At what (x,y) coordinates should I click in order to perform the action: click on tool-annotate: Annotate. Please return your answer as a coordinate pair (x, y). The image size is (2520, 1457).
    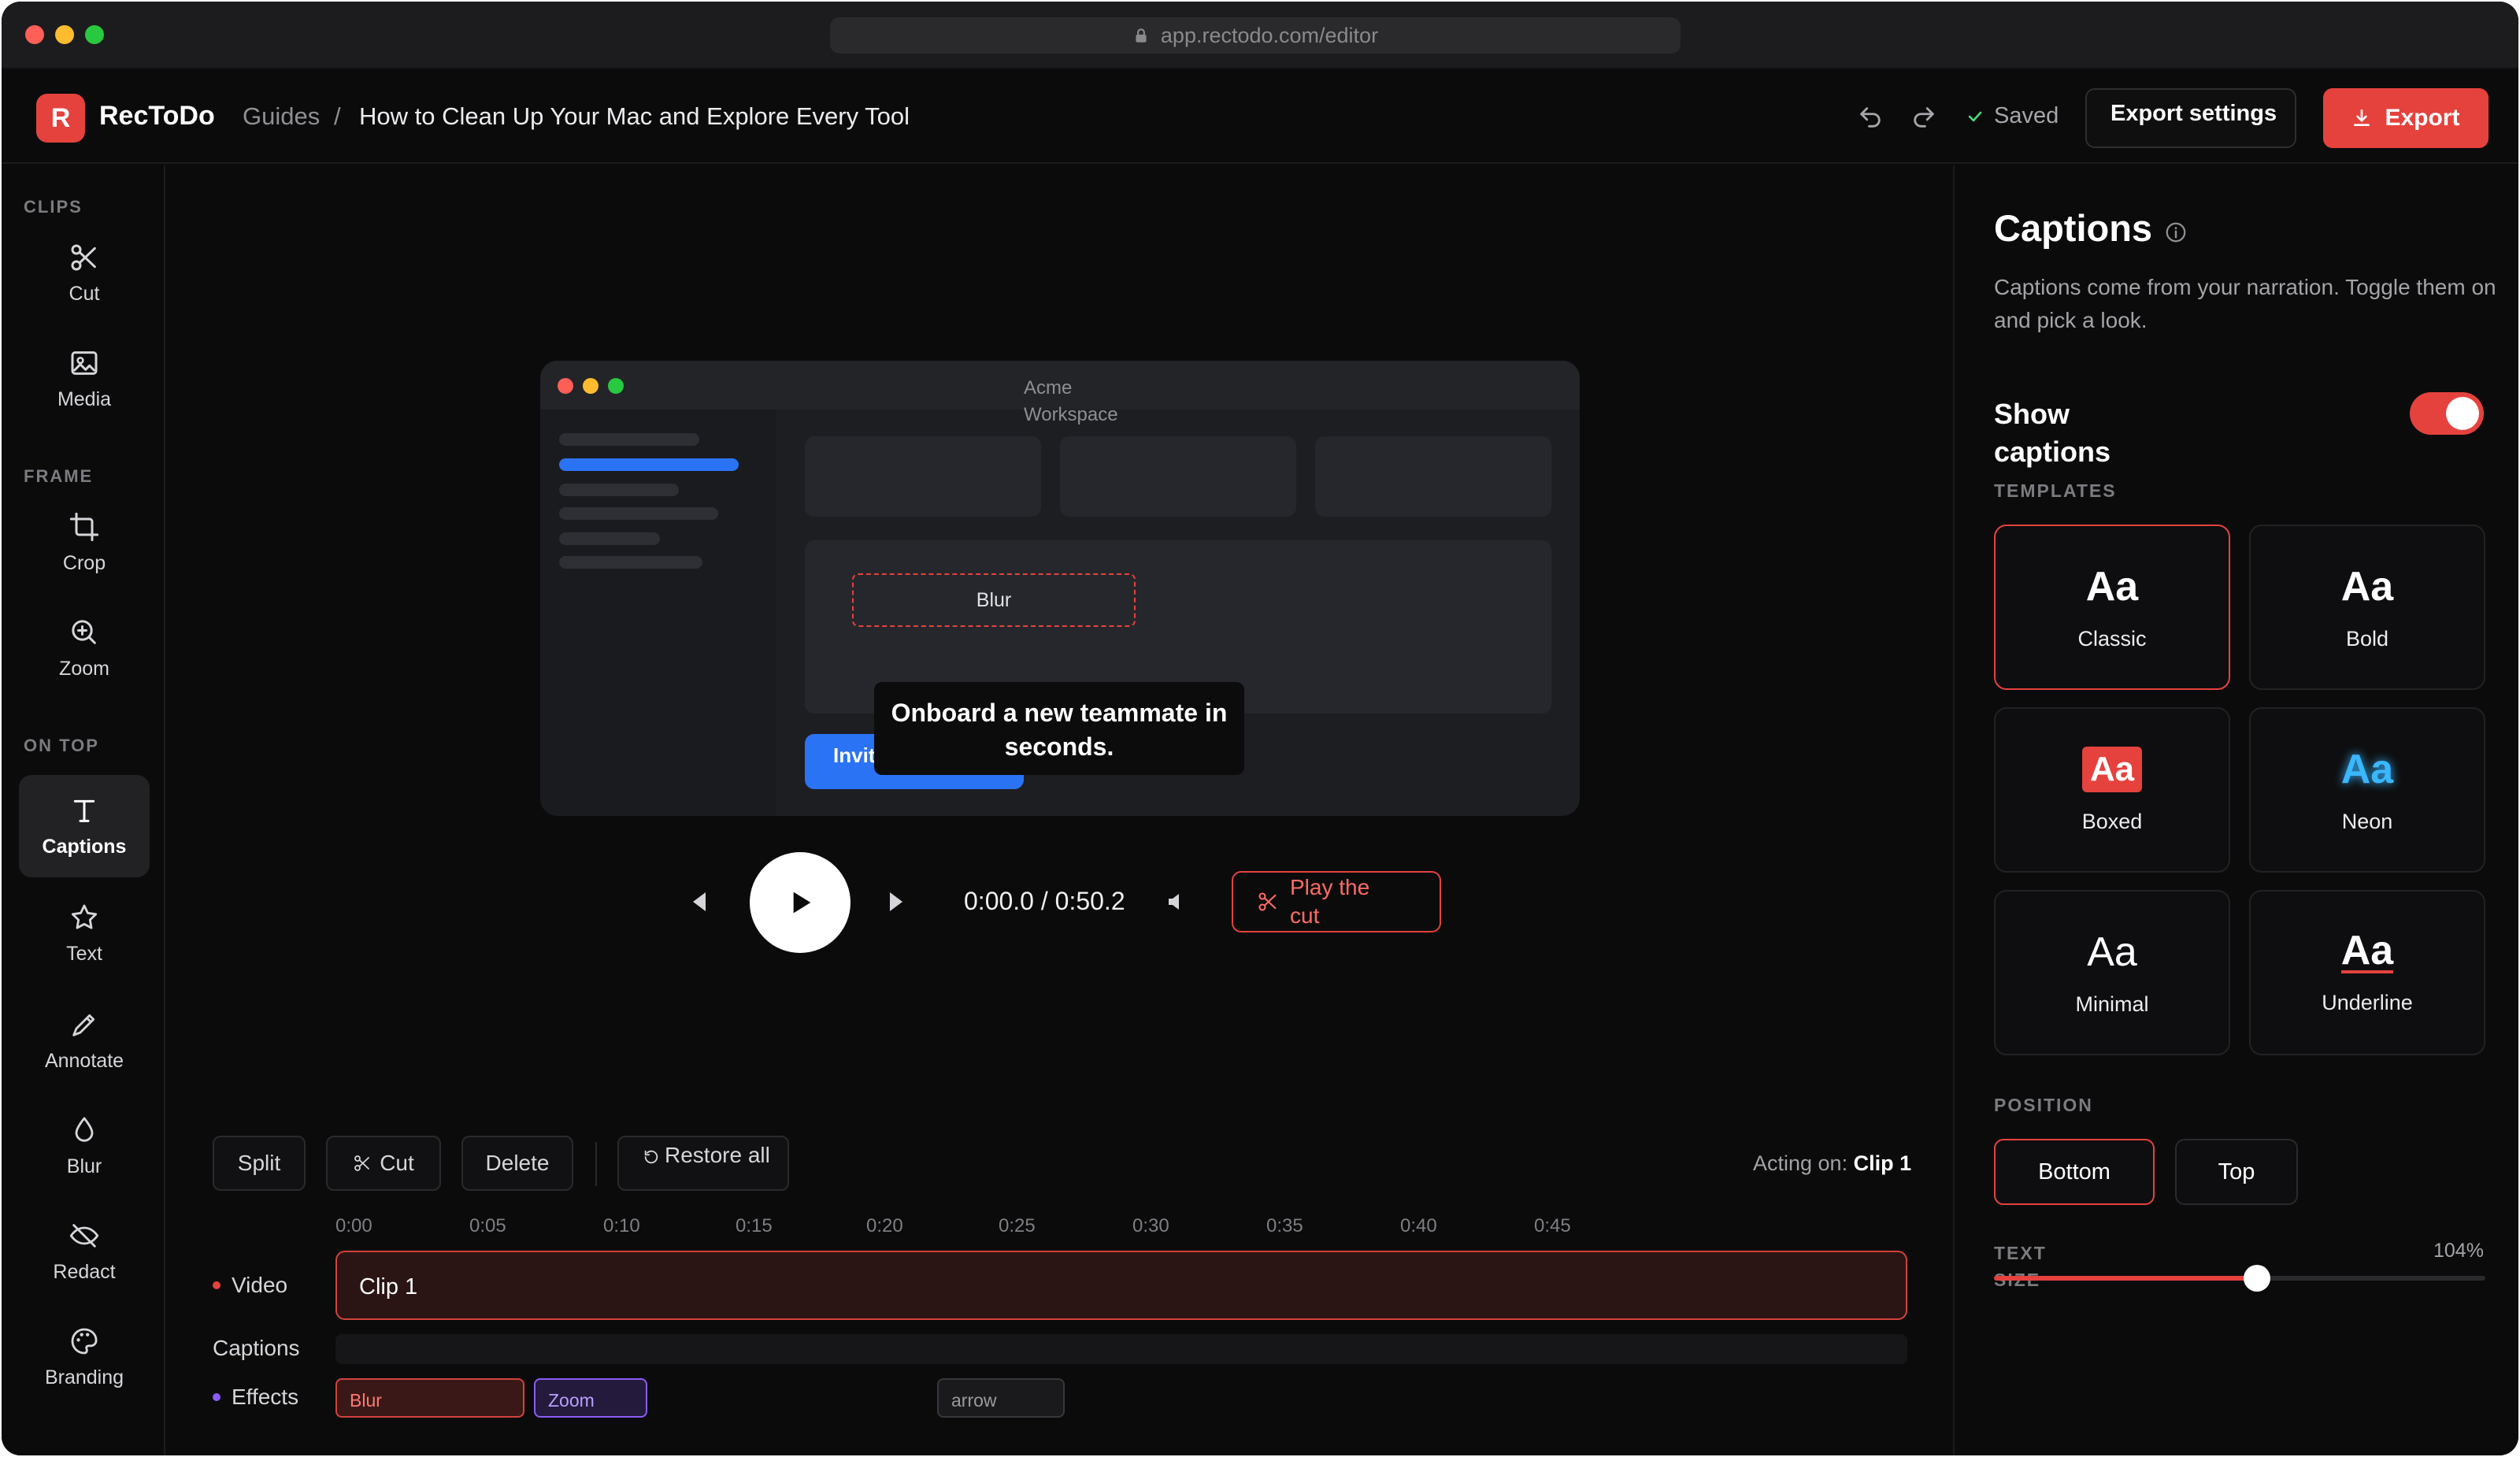
    Looking at the image, I should click on (84, 1040).